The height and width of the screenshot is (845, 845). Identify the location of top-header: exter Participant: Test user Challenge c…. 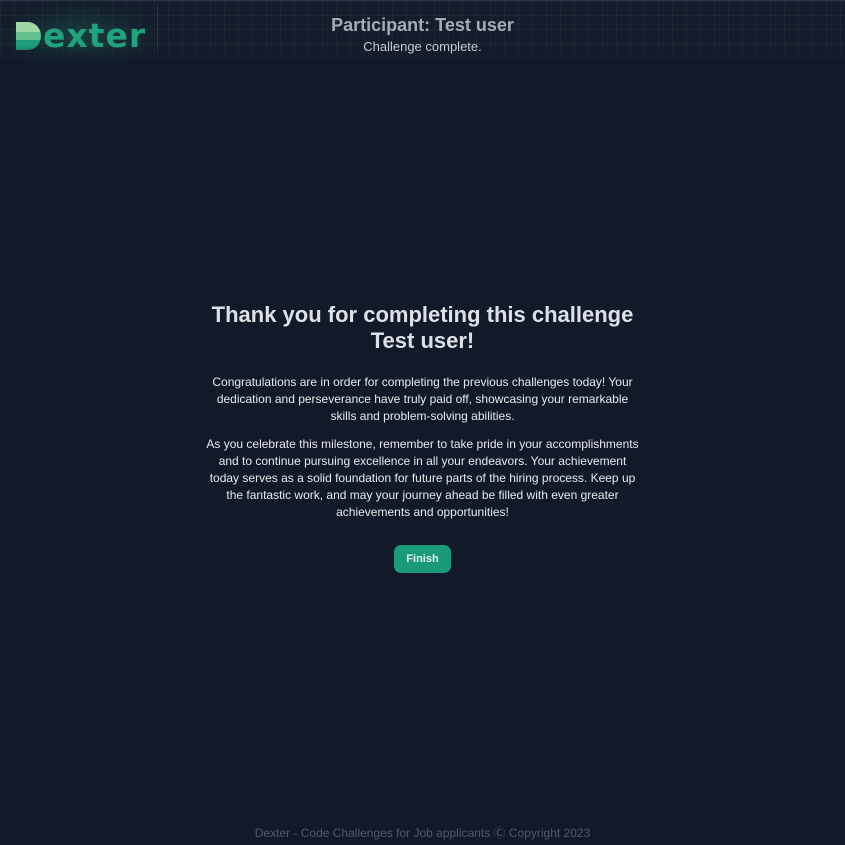
(422, 33).